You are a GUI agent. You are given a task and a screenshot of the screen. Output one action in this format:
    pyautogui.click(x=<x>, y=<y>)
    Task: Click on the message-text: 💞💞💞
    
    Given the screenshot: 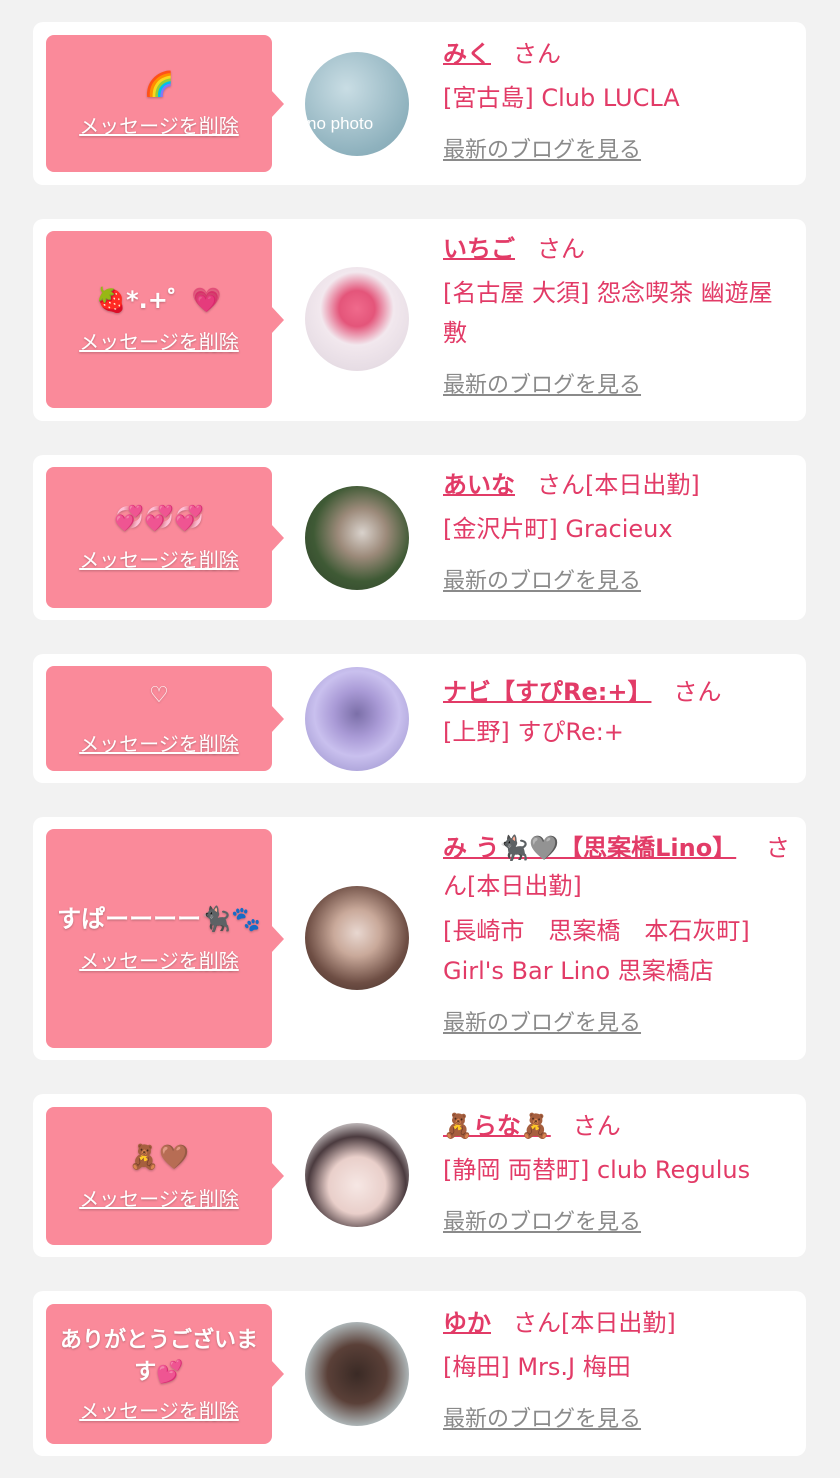 What is the action you would take?
    pyautogui.click(x=159, y=518)
    